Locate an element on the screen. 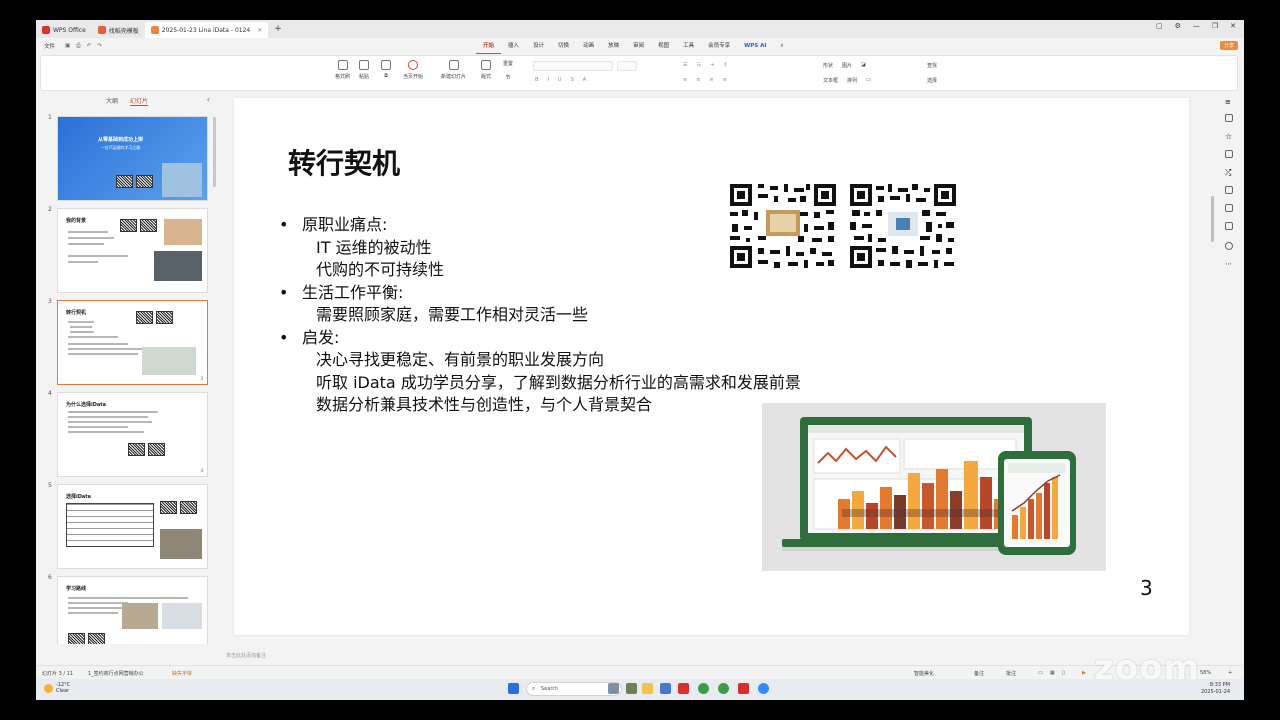 This screenshot has height=720, width=1280. tab-home: 开始 is located at coordinates (489, 46).